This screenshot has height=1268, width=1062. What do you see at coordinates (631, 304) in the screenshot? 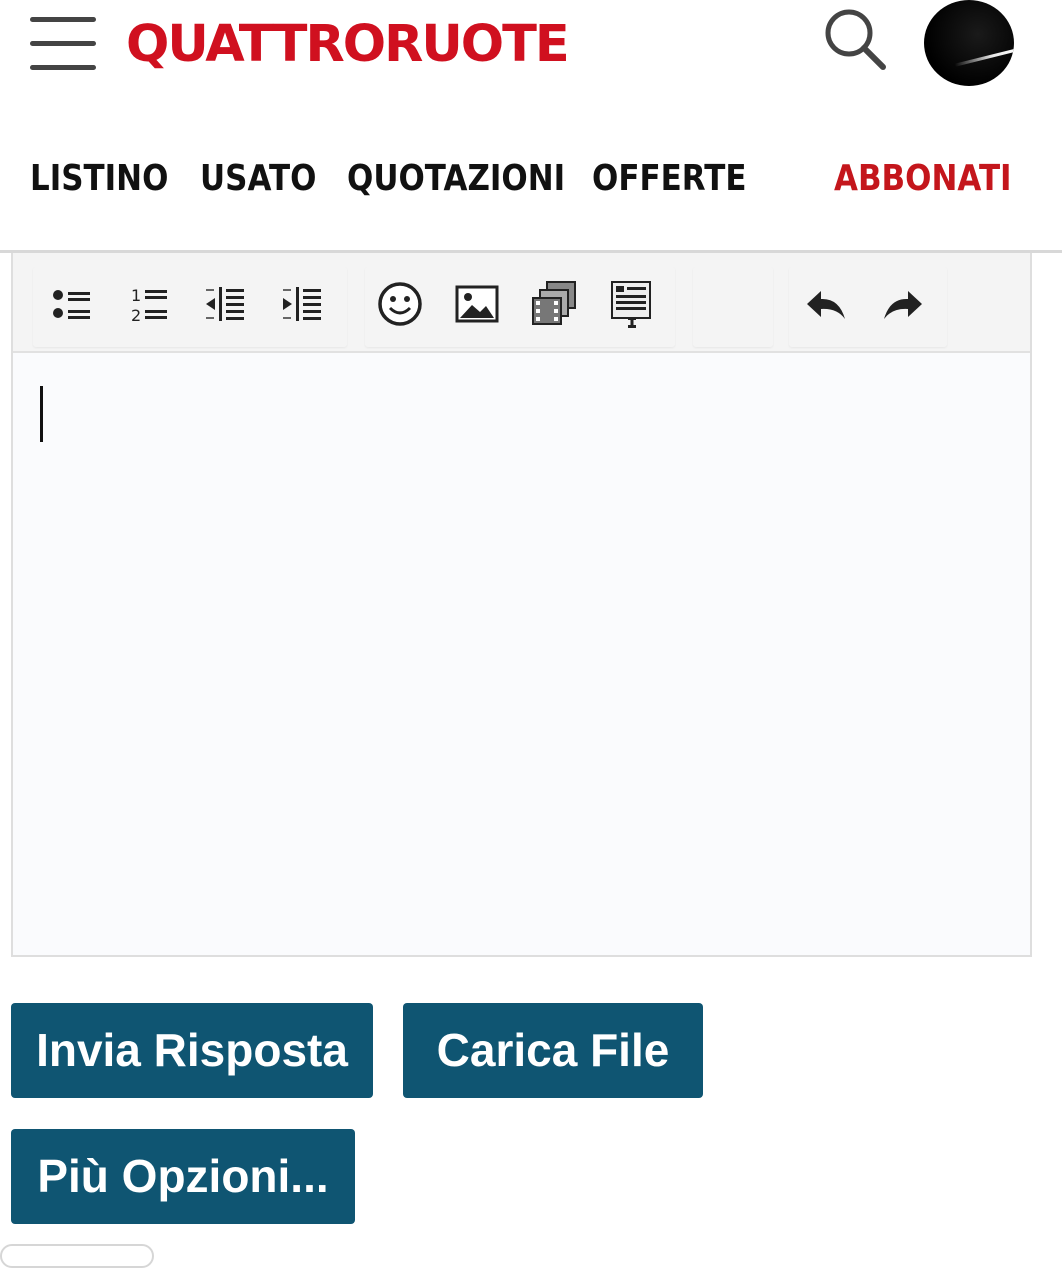
I see `template-icon` at bounding box center [631, 304].